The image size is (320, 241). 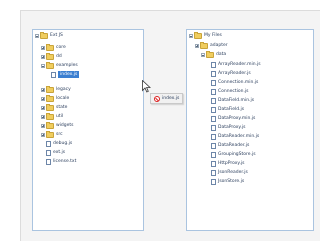 I want to click on tree-node-label: Ext JS, so click(x=56, y=35).